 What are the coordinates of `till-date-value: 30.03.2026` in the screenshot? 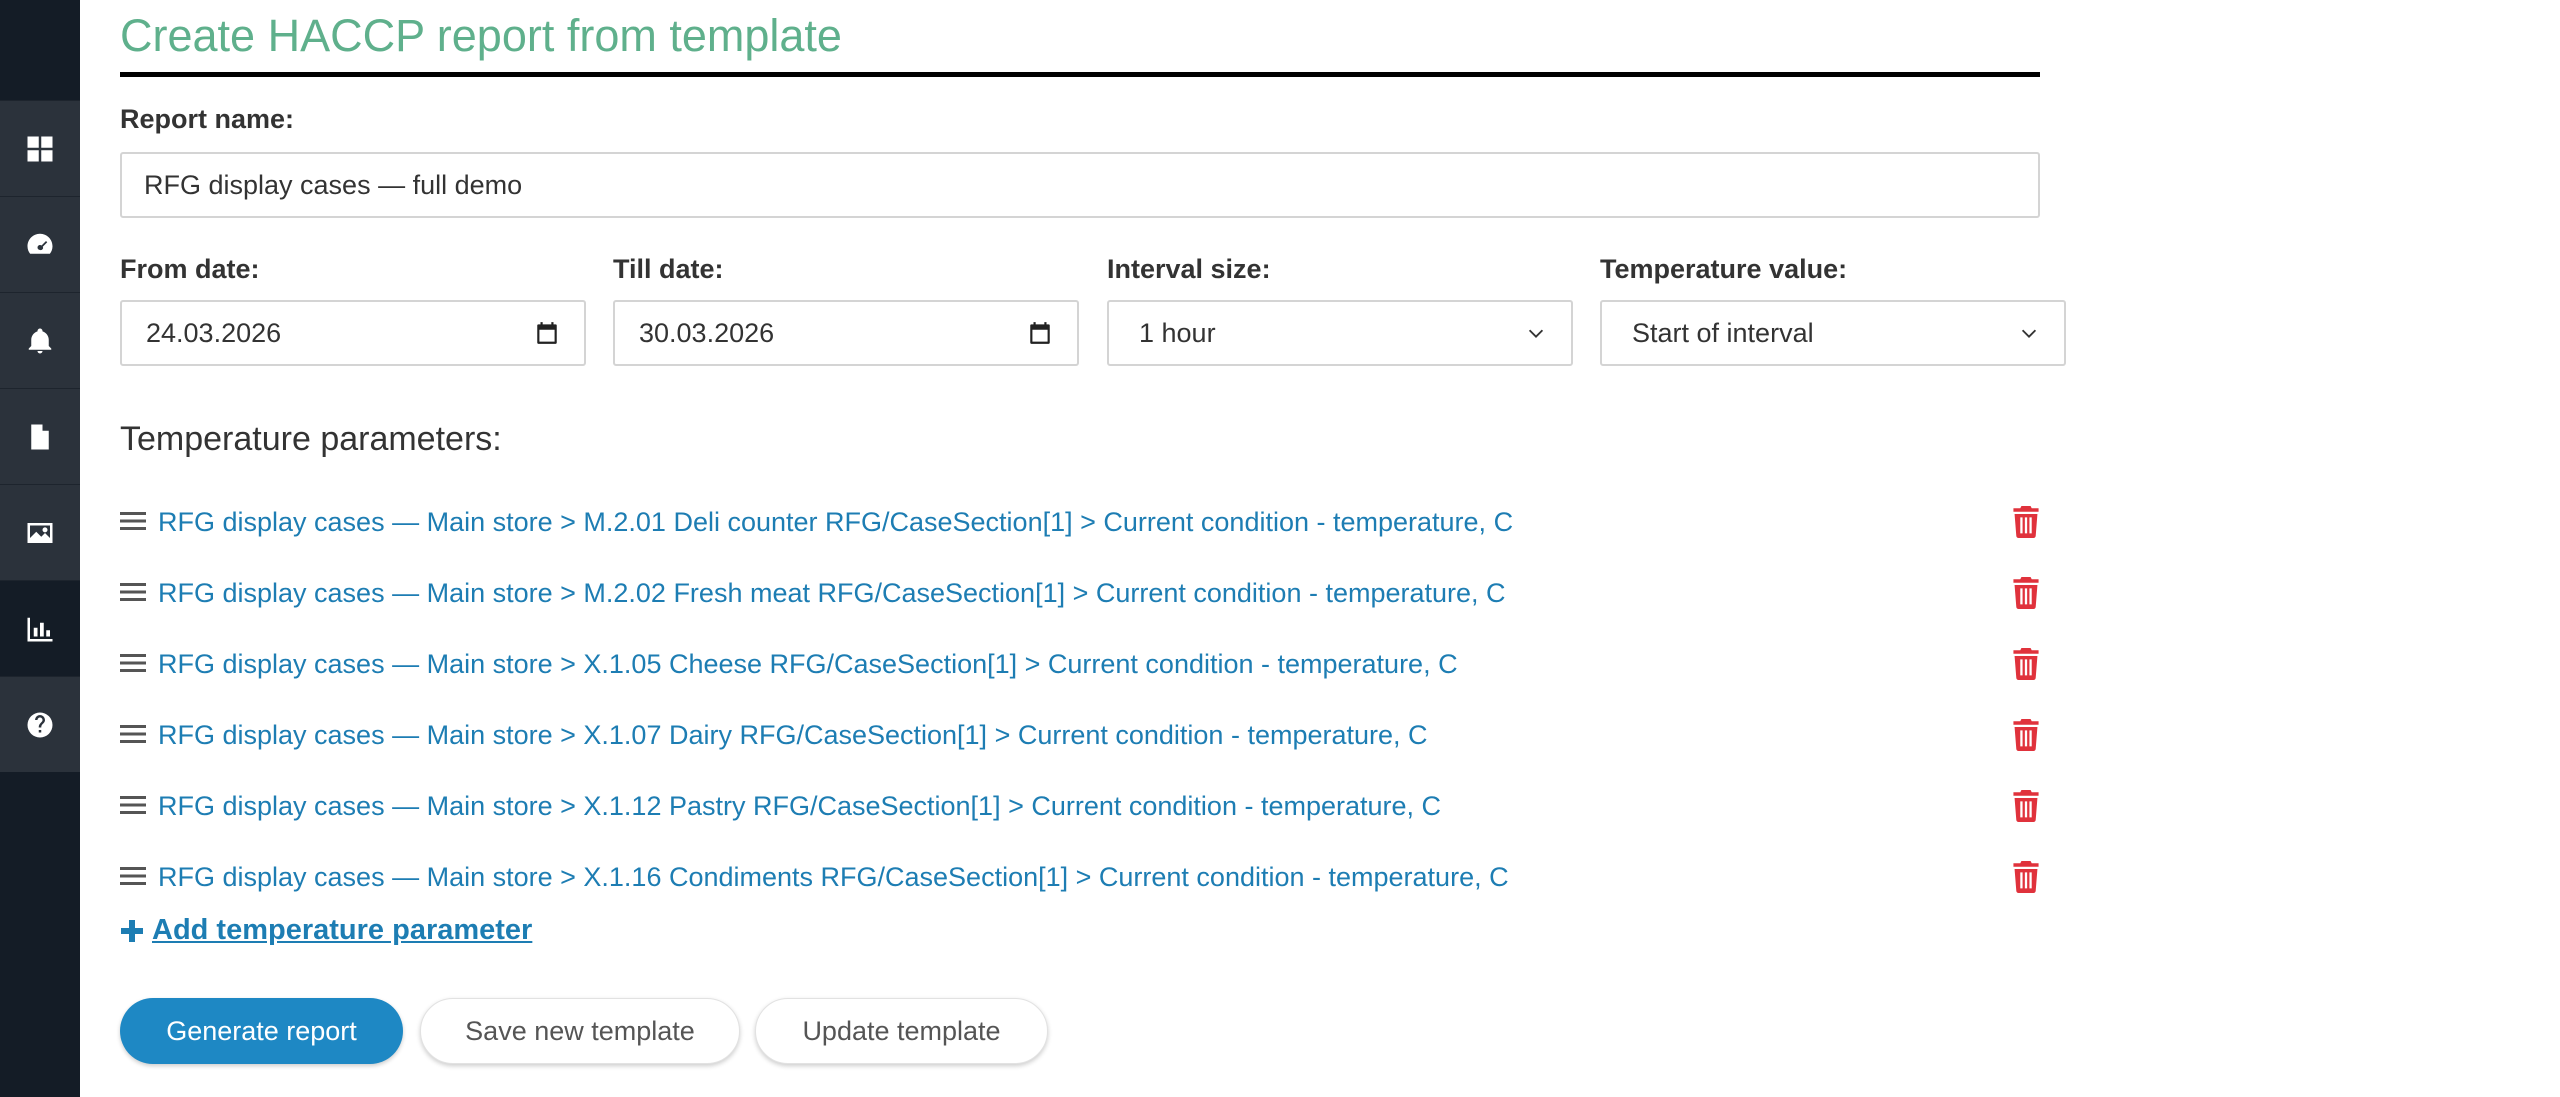 It's located at (707, 332).